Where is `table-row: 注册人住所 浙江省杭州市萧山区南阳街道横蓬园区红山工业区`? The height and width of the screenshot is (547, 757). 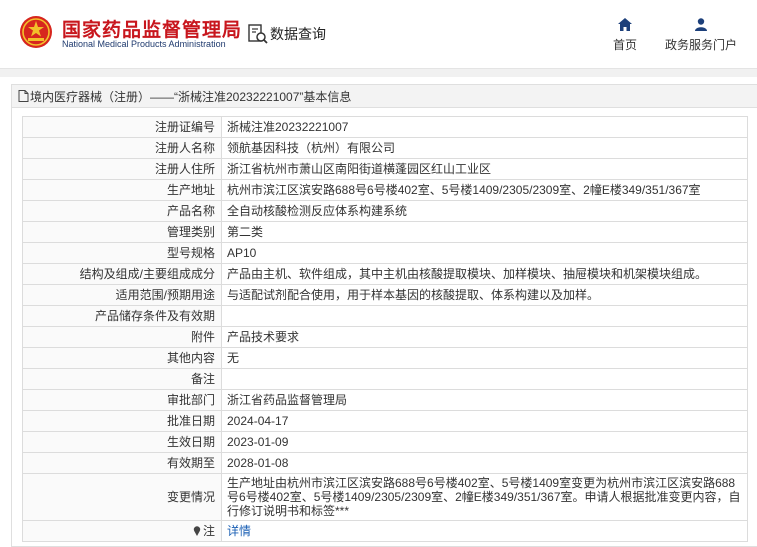 table-row: 注册人住所 浙江省杭州市萧山区南阳街道横蓬园区红山工业区 is located at coordinates (385, 169).